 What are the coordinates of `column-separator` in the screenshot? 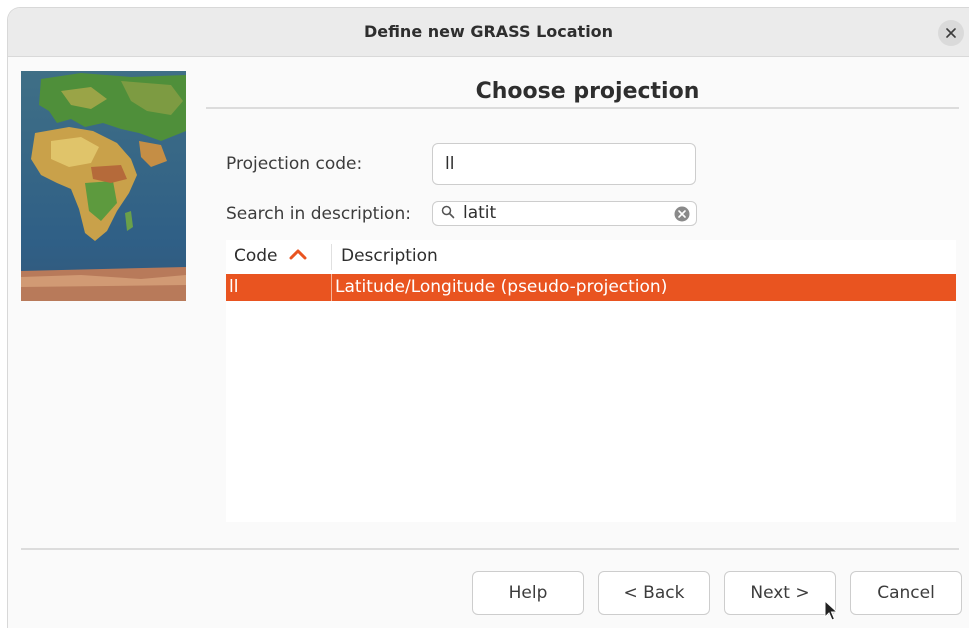 It's located at (331, 257).